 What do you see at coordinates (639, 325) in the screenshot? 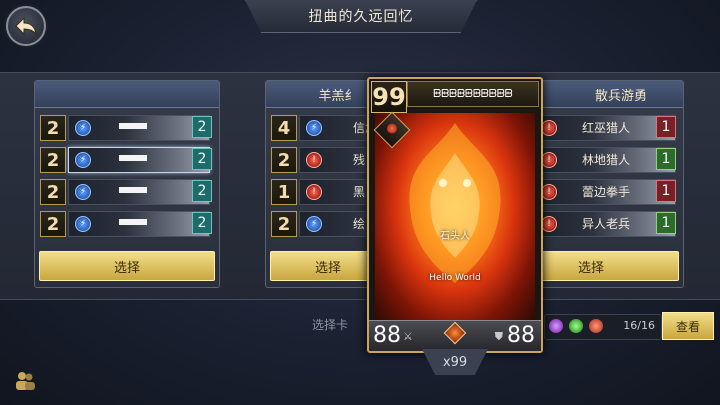
I see `gem-count: 16/16` at bounding box center [639, 325].